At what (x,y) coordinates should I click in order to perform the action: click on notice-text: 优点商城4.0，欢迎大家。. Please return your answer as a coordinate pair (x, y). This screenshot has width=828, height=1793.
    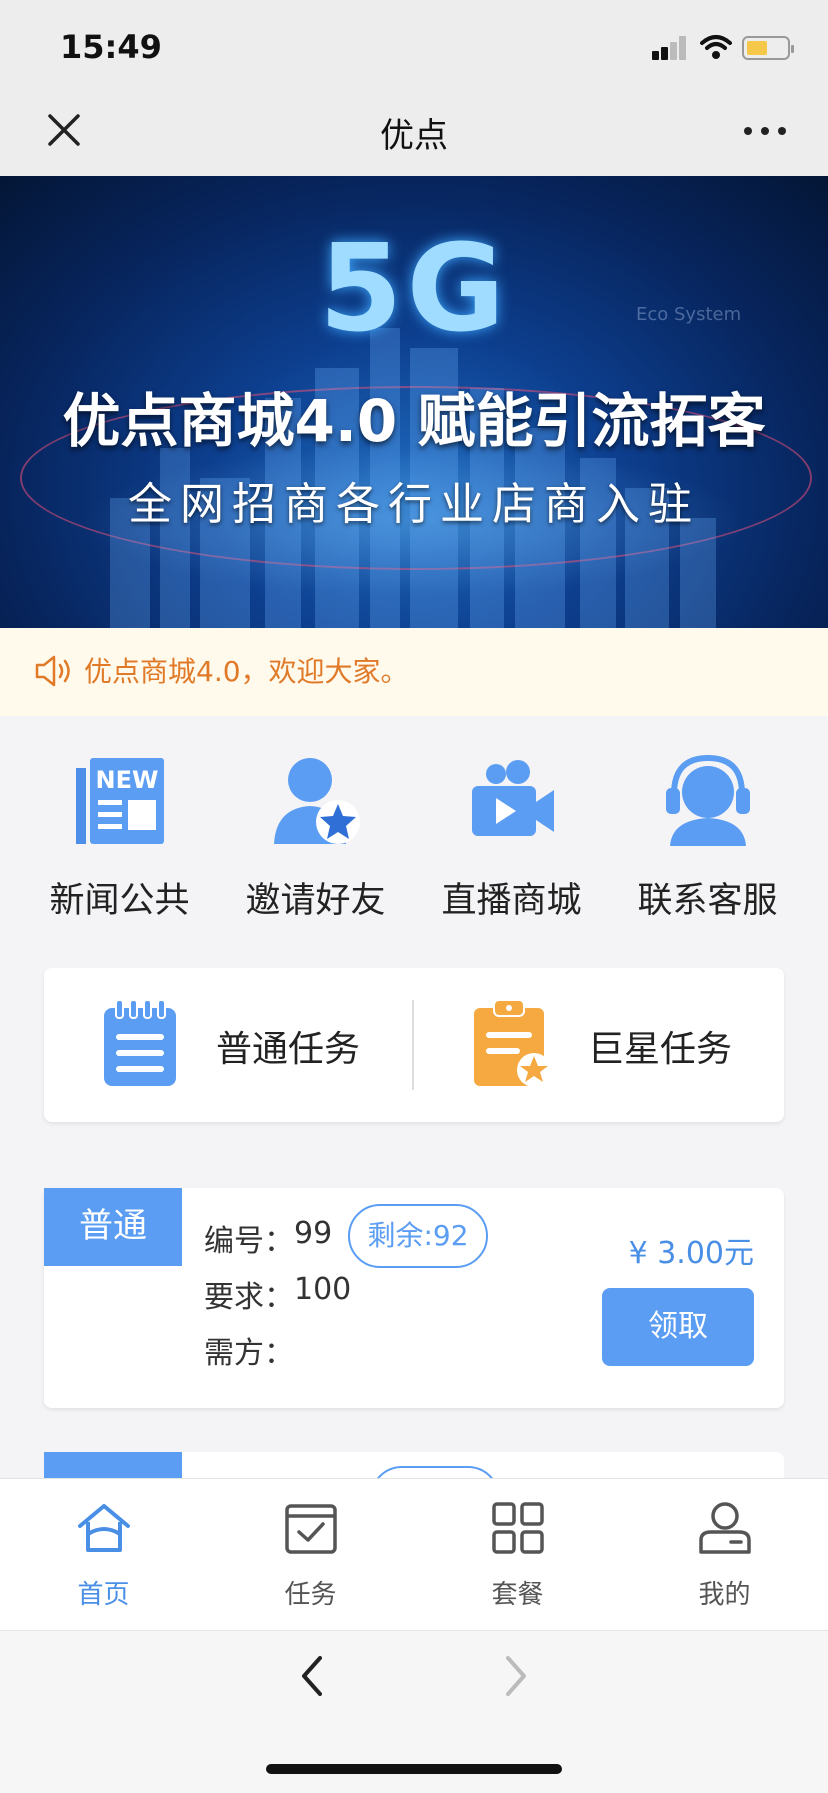
    Looking at the image, I should click on (246, 671).